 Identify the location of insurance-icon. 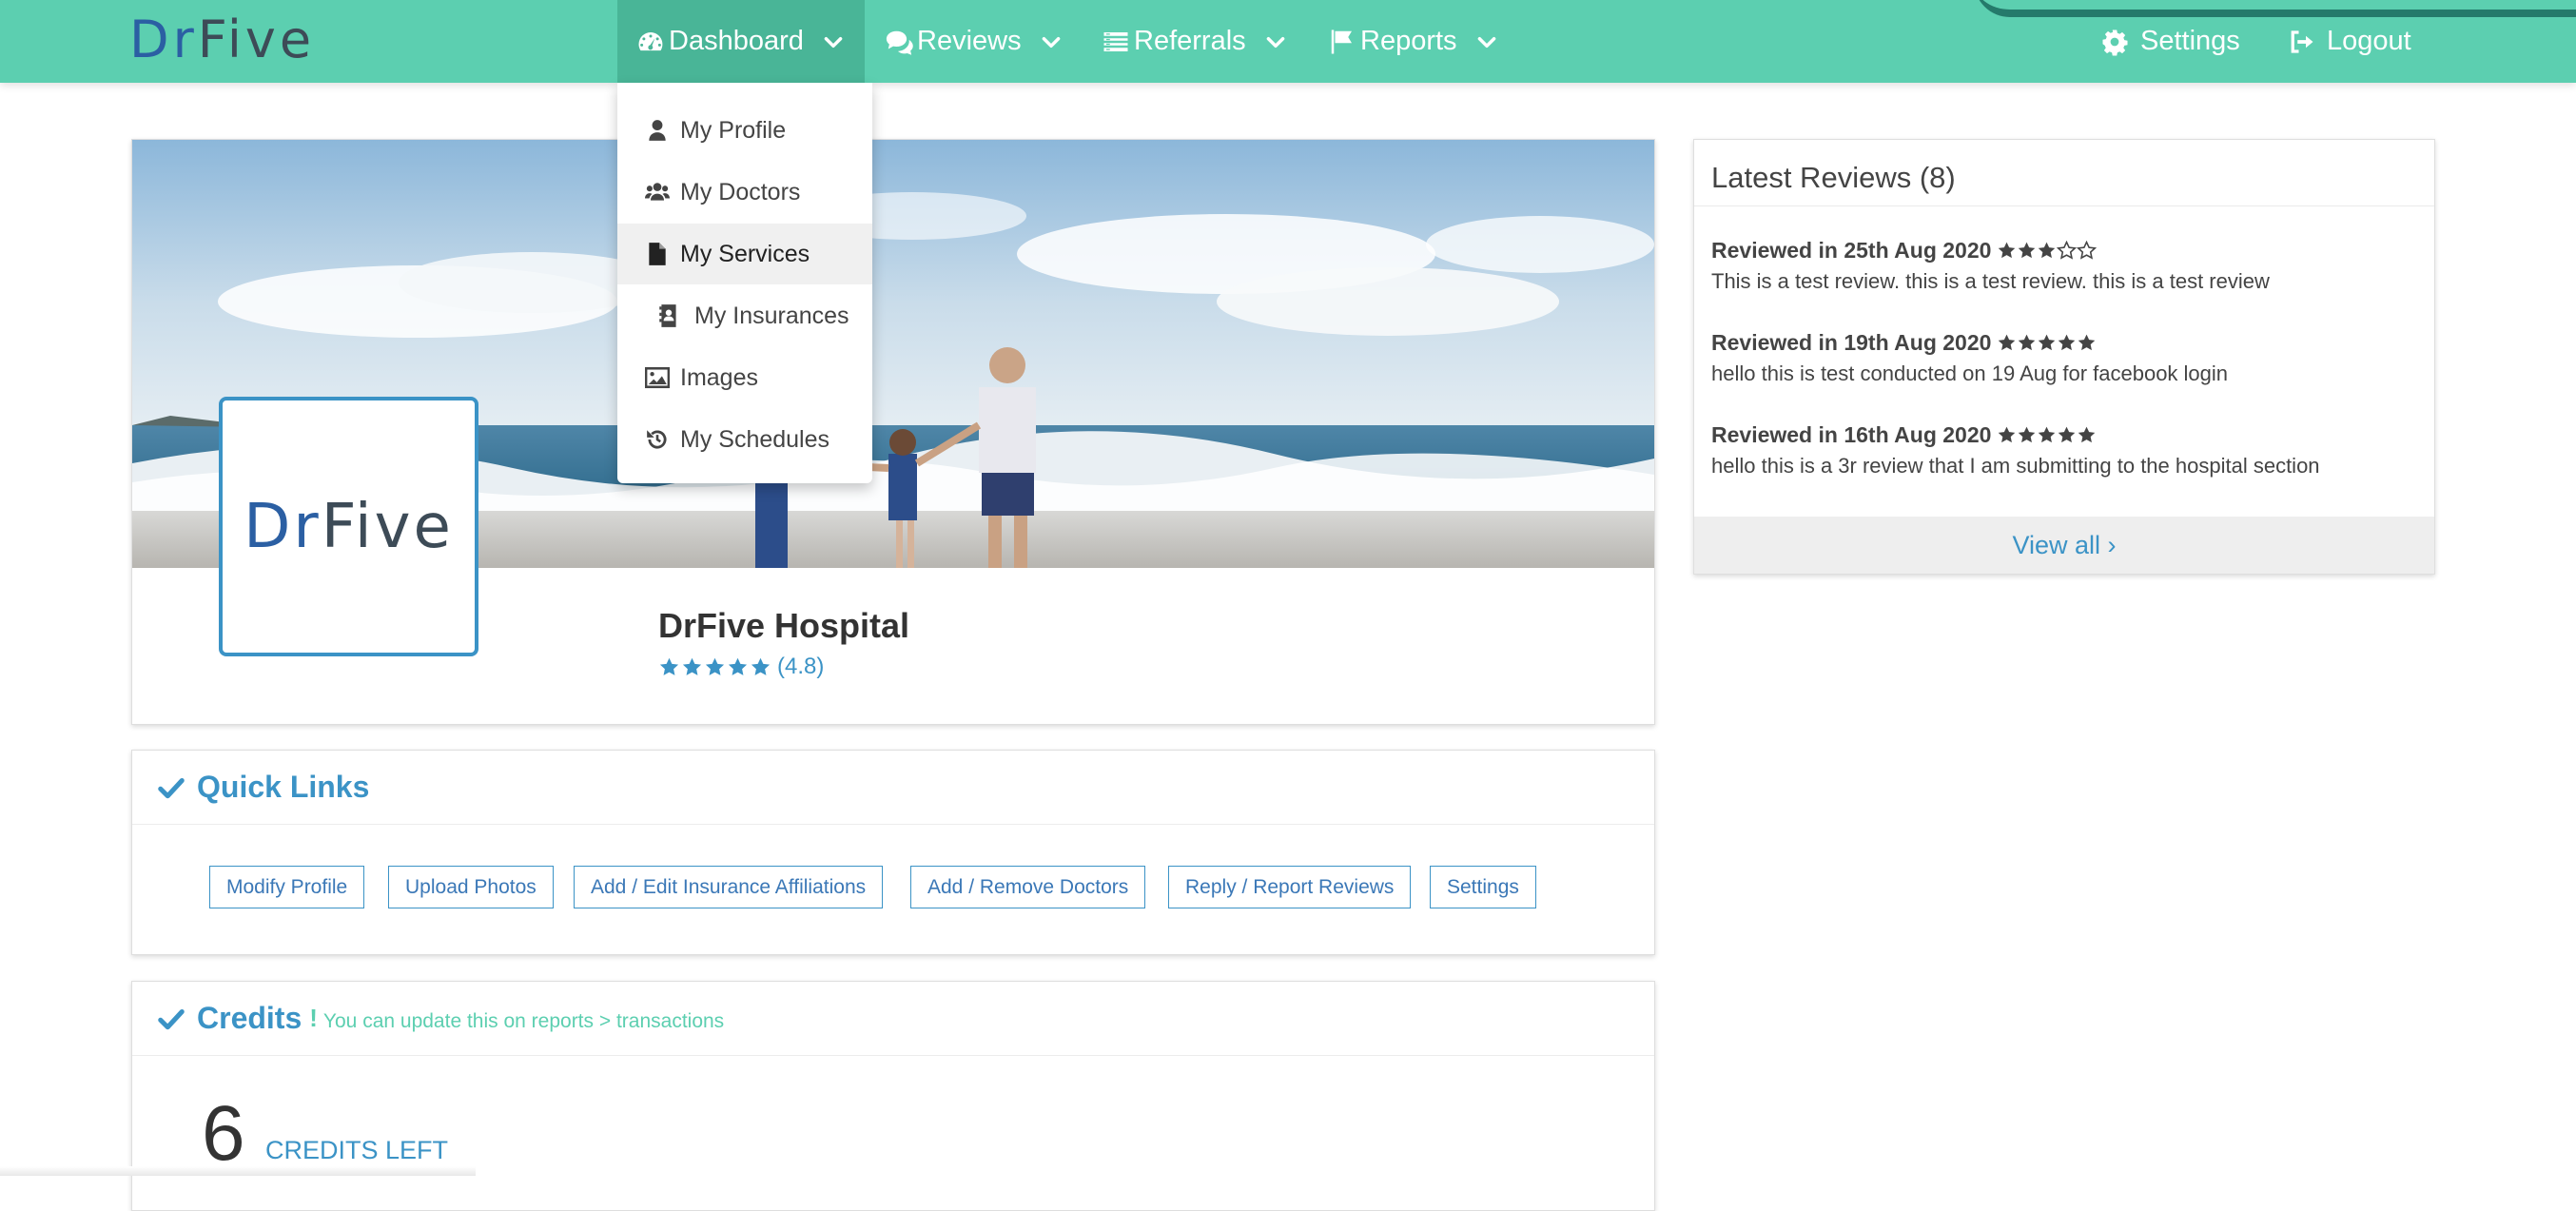
(669, 315).